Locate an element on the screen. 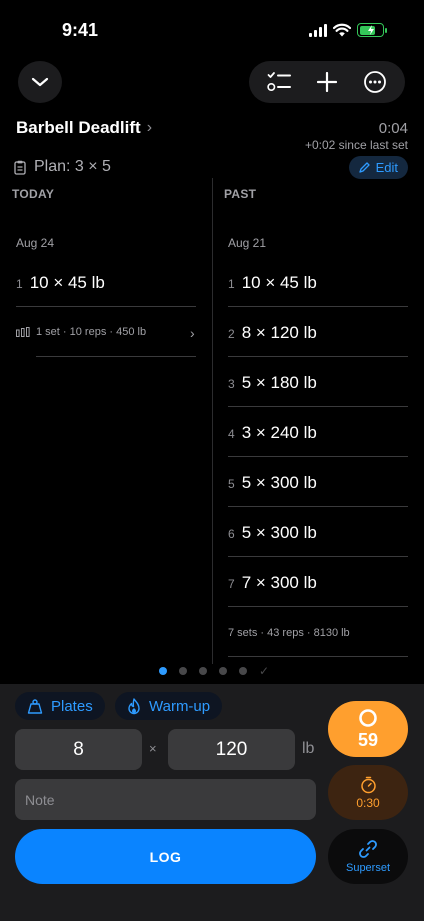 This screenshot has width=424, height=921. elapsed-timer: 0:04 is located at coordinates (393, 128).